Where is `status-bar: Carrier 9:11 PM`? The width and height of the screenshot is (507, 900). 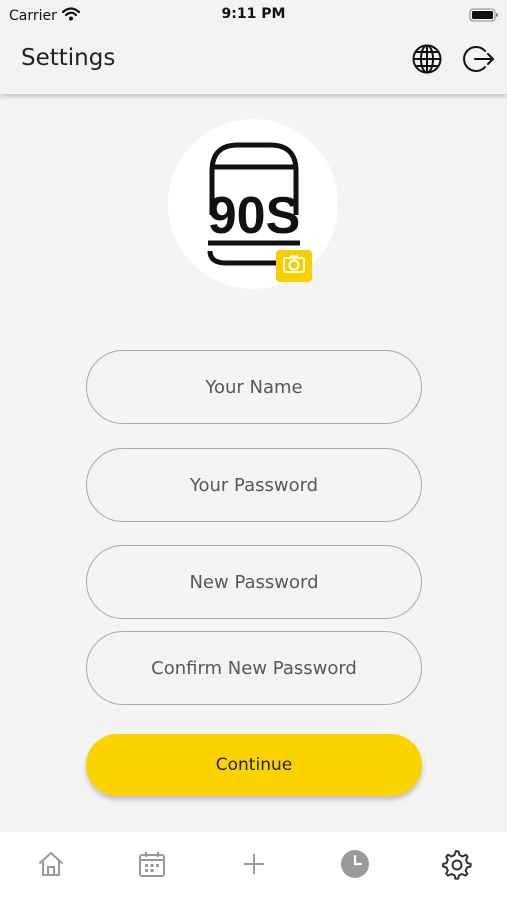
status-bar: Carrier 9:11 PM is located at coordinates (253, 15).